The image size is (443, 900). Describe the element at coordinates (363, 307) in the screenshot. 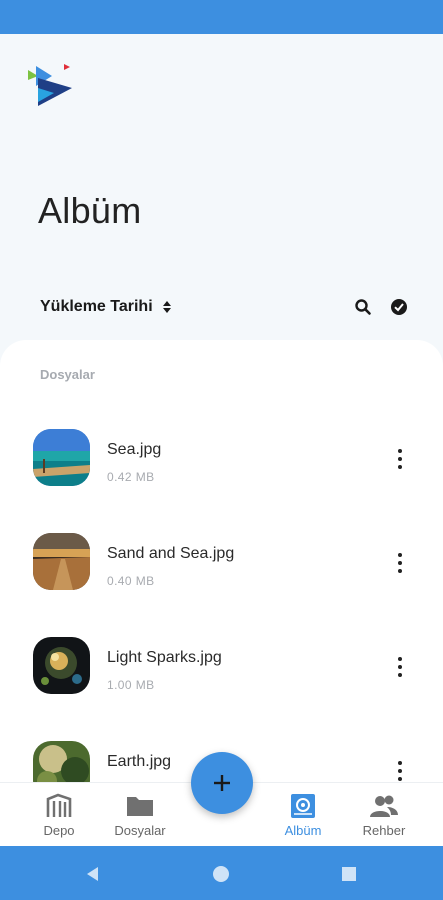

I see `search-icon` at that location.